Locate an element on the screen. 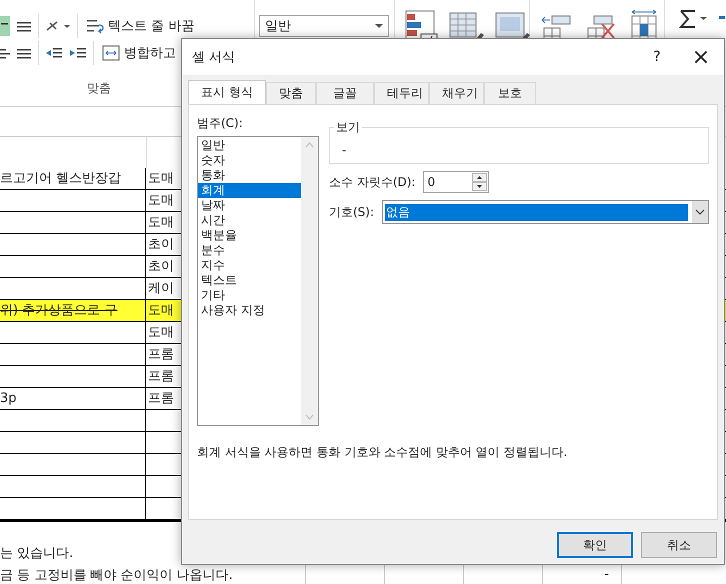 The image size is (726, 584). dialog-title: 셀 서식 is located at coordinates (214, 57).